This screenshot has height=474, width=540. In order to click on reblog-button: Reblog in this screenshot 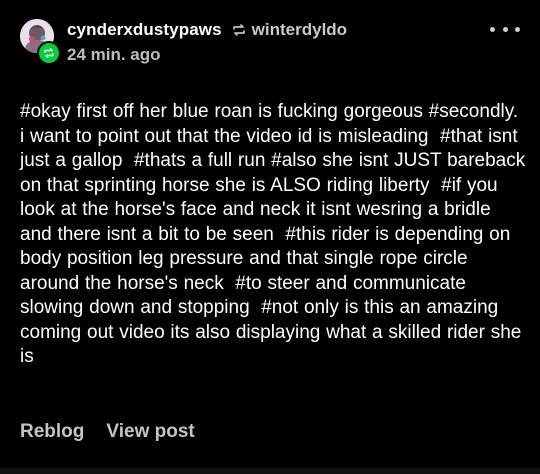, I will do `click(52, 432)`.